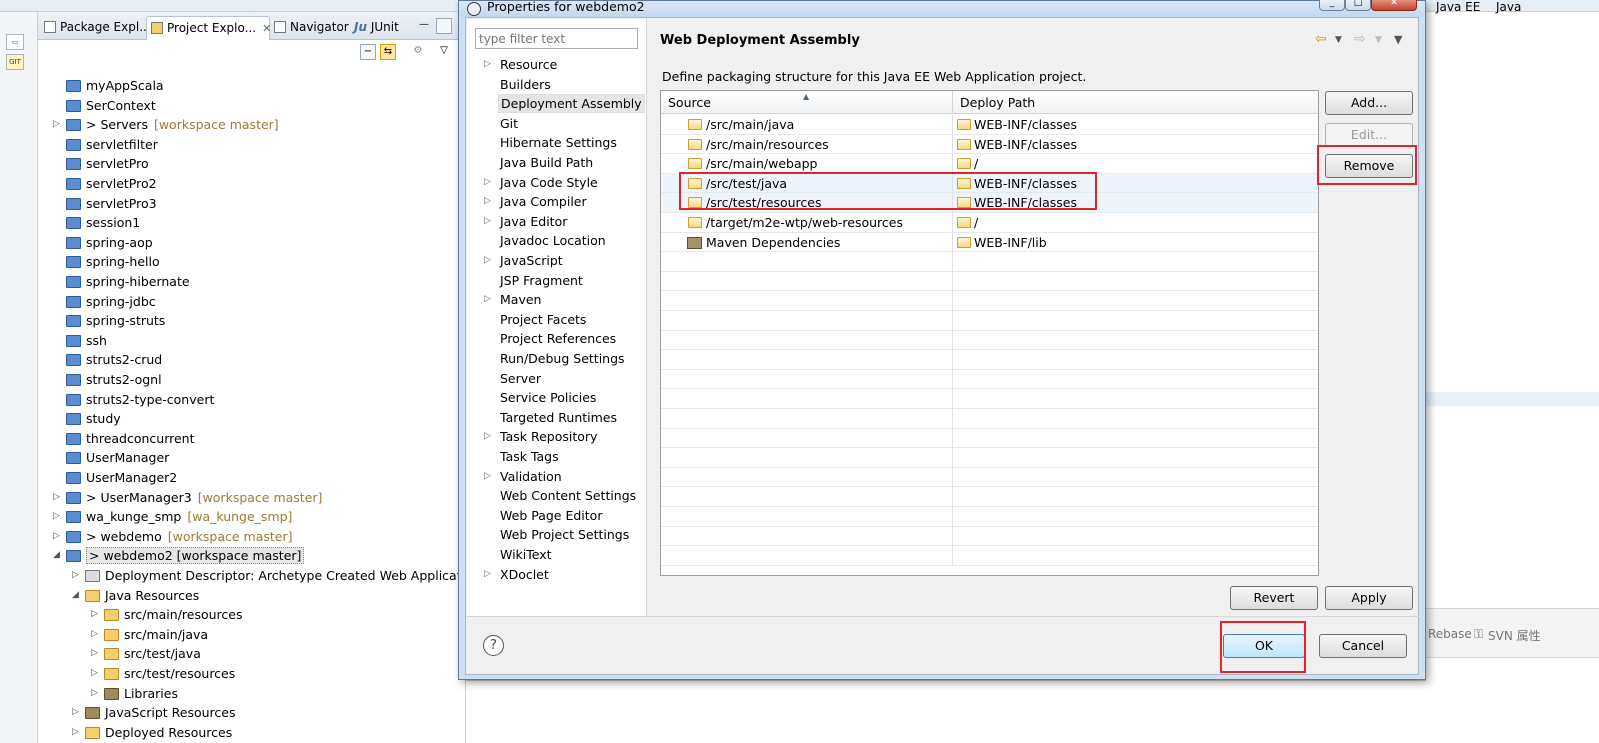 This screenshot has width=1599, height=743. What do you see at coordinates (238, 203) in the screenshot?
I see `tree-item: servletPro3` at bounding box center [238, 203].